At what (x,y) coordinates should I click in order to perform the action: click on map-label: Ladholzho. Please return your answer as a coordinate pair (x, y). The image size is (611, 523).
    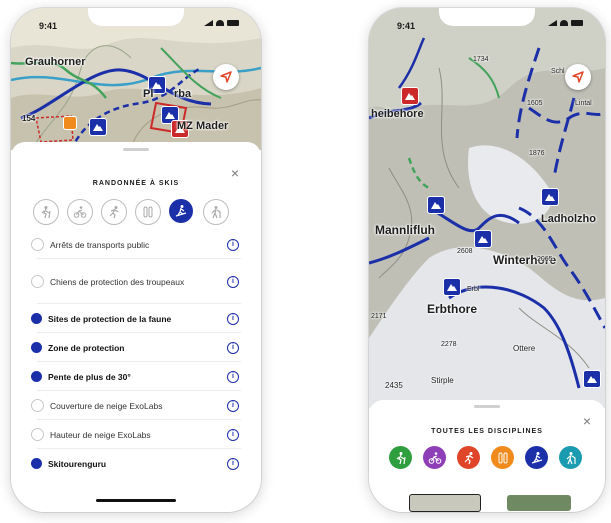
    Looking at the image, I should click on (568, 219).